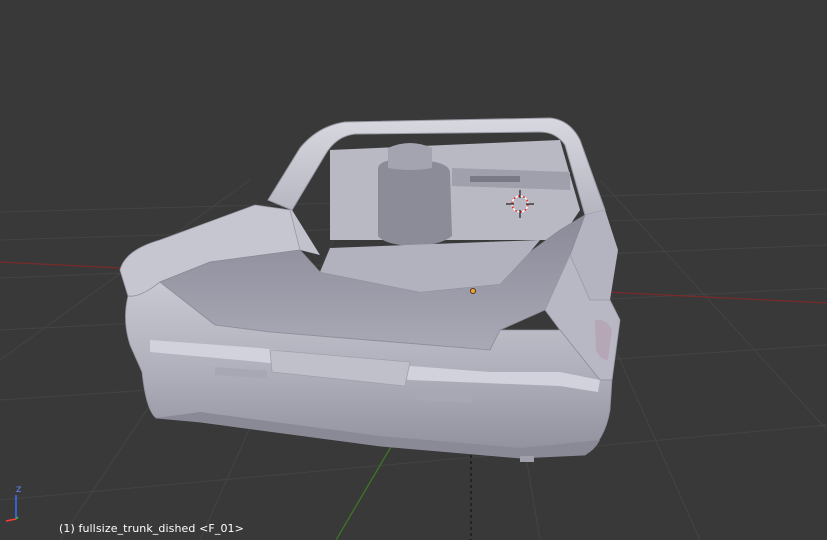 The image size is (827, 540). Describe the element at coordinates (18, 489) in the screenshot. I see `z-axis-label: z` at that location.